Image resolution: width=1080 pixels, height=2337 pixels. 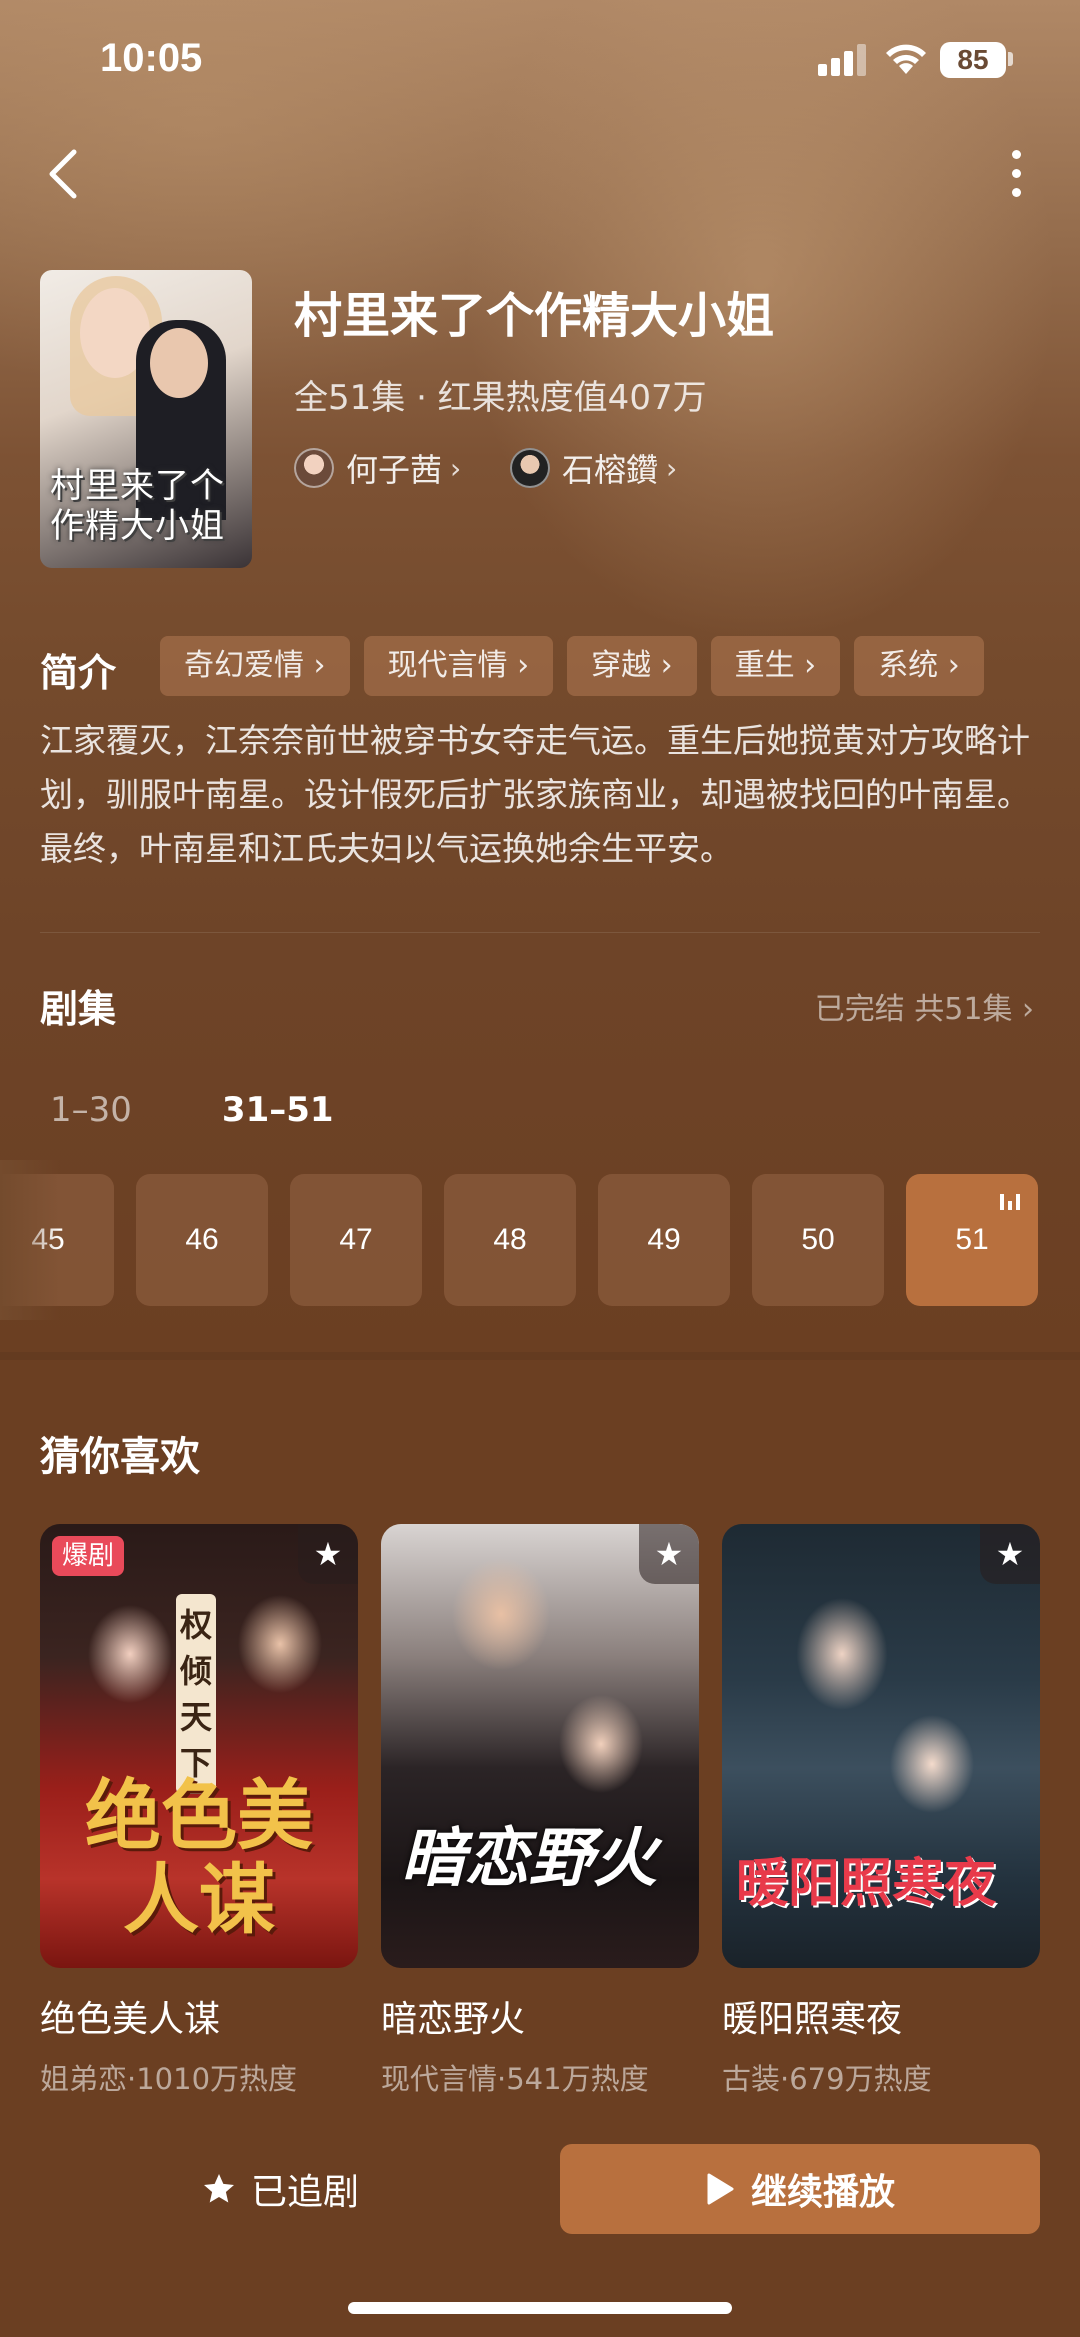 What do you see at coordinates (78, 1009) in the screenshot?
I see `episodes-label: 剧集` at bounding box center [78, 1009].